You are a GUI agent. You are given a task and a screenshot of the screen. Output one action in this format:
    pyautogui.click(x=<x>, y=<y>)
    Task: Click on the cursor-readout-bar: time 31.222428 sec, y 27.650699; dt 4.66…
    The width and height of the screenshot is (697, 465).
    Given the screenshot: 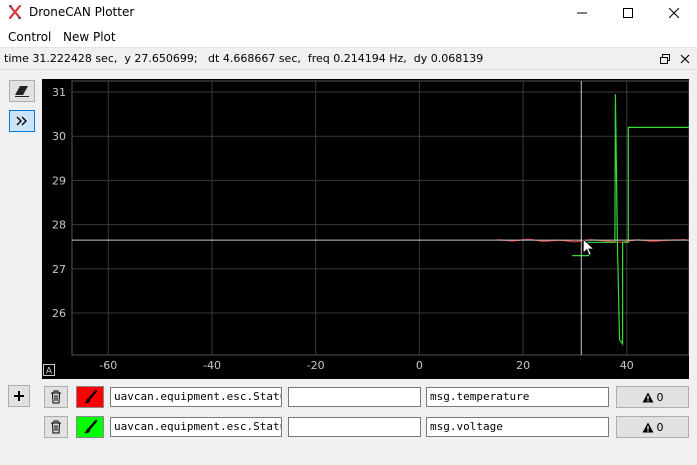 What is the action you would take?
    pyautogui.click(x=348, y=59)
    